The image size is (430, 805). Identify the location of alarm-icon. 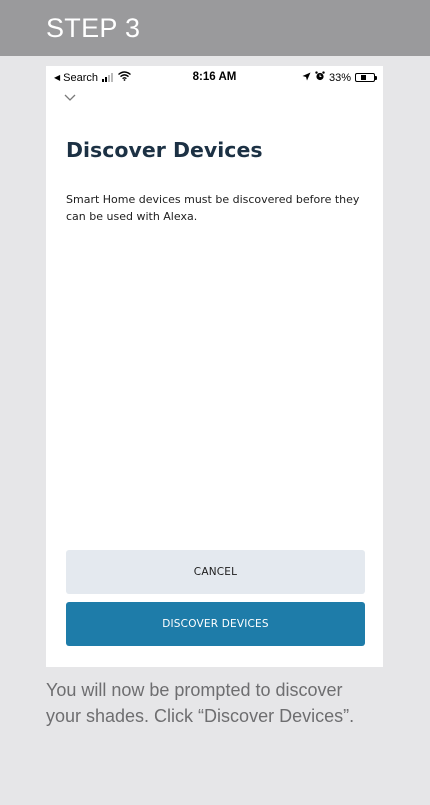
(320, 77).